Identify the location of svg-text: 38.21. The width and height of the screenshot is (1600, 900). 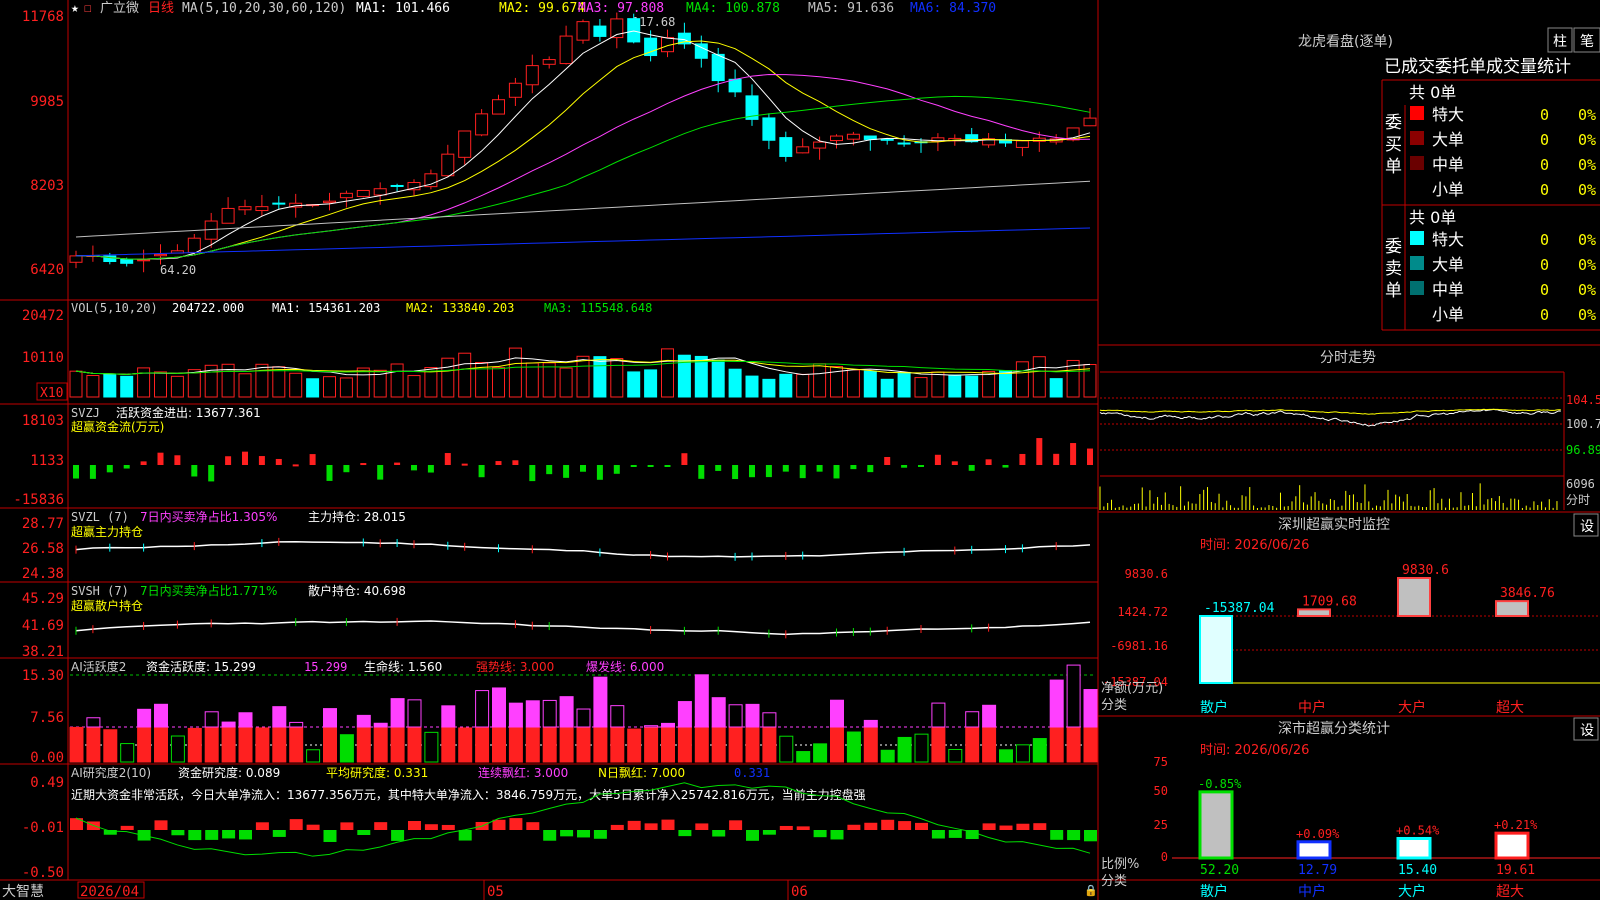
(43, 652).